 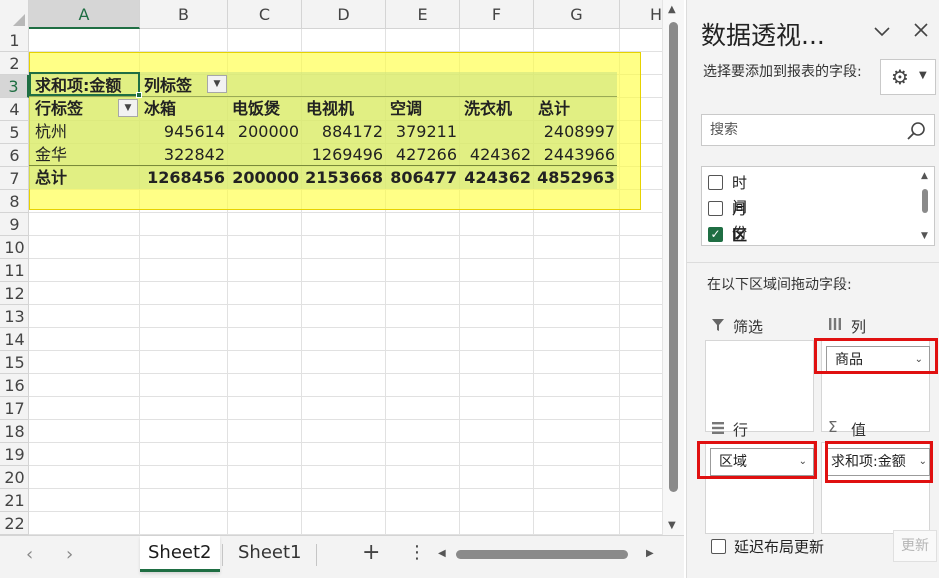 What do you see at coordinates (554, 108) in the screenshot?
I see `pivot-header-cell: 总计` at bounding box center [554, 108].